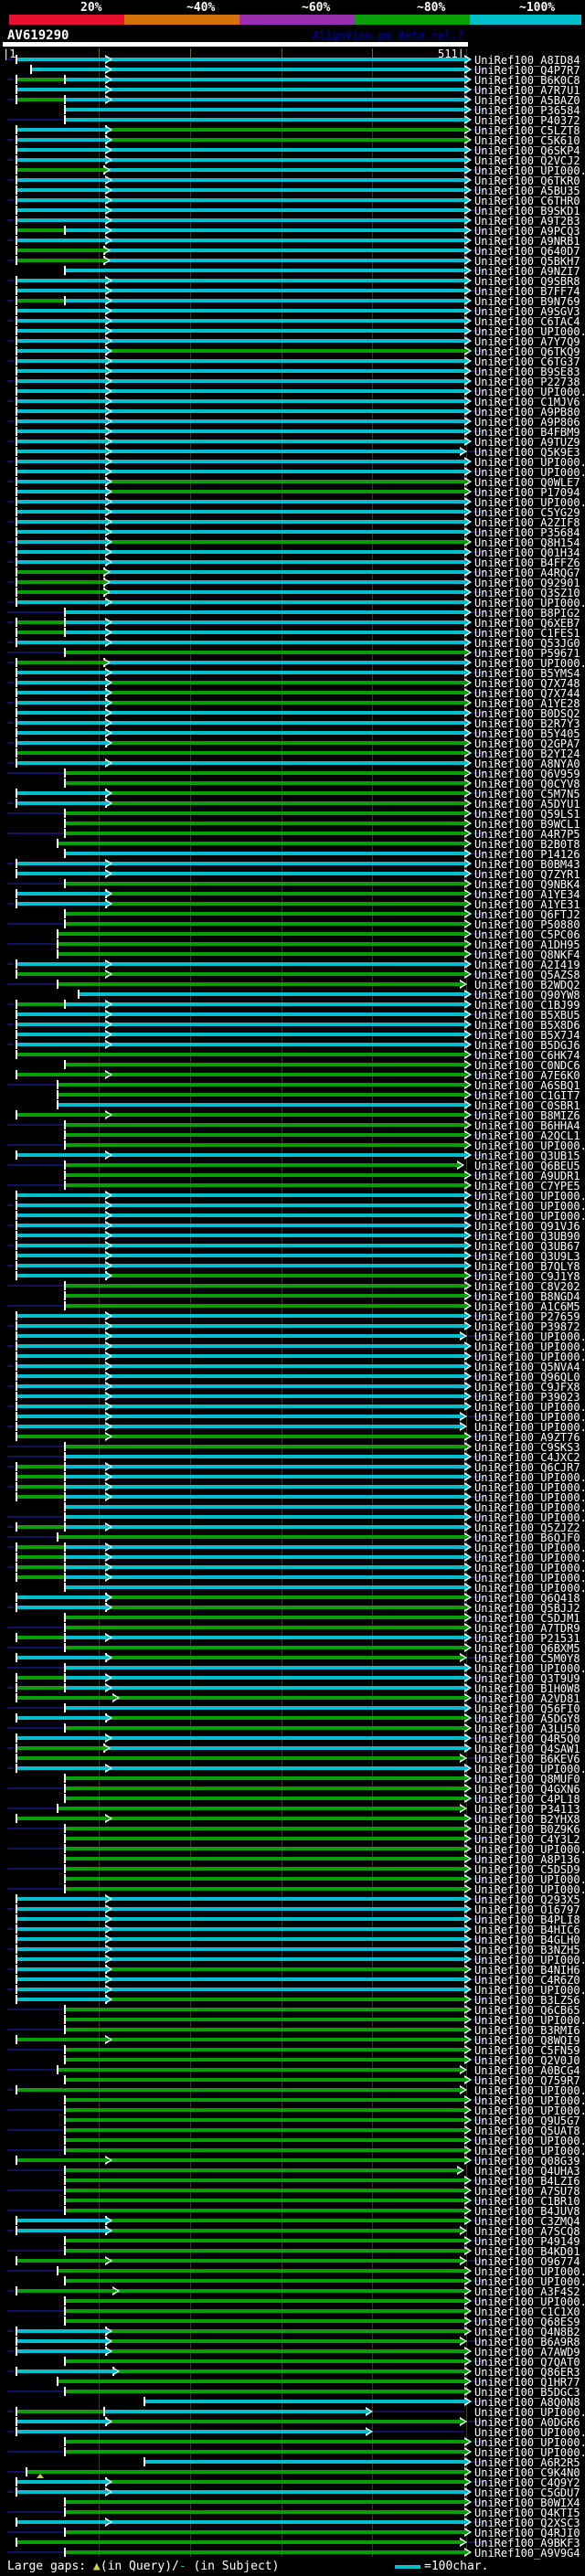  What do you see at coordinates (143, 2566) in the screenshot?
I see `gap-legend: Large gaps: ▲(in Query)/- (in Subject)` at bounding box center [143, 2566].